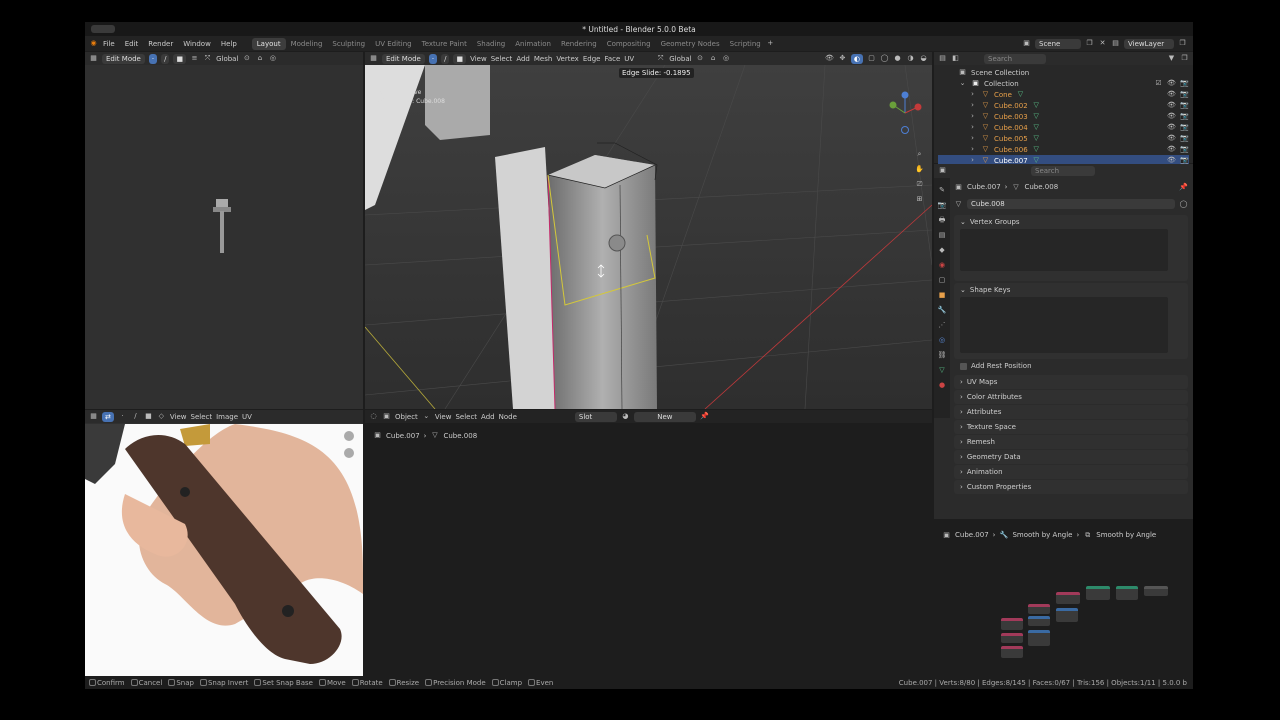 The width and height of the screenshot is (1280, 720). What do you see at coordinates (1158, 83) in the screenshot?
I see `checkbox-icon: ☑` at bounding box center [1158, 83].